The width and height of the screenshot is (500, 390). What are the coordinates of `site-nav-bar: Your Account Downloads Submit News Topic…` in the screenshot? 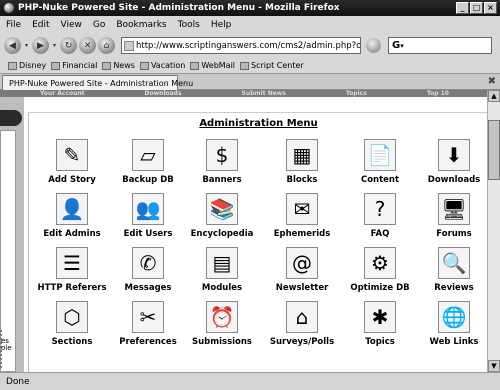 It's located at (243, 93).